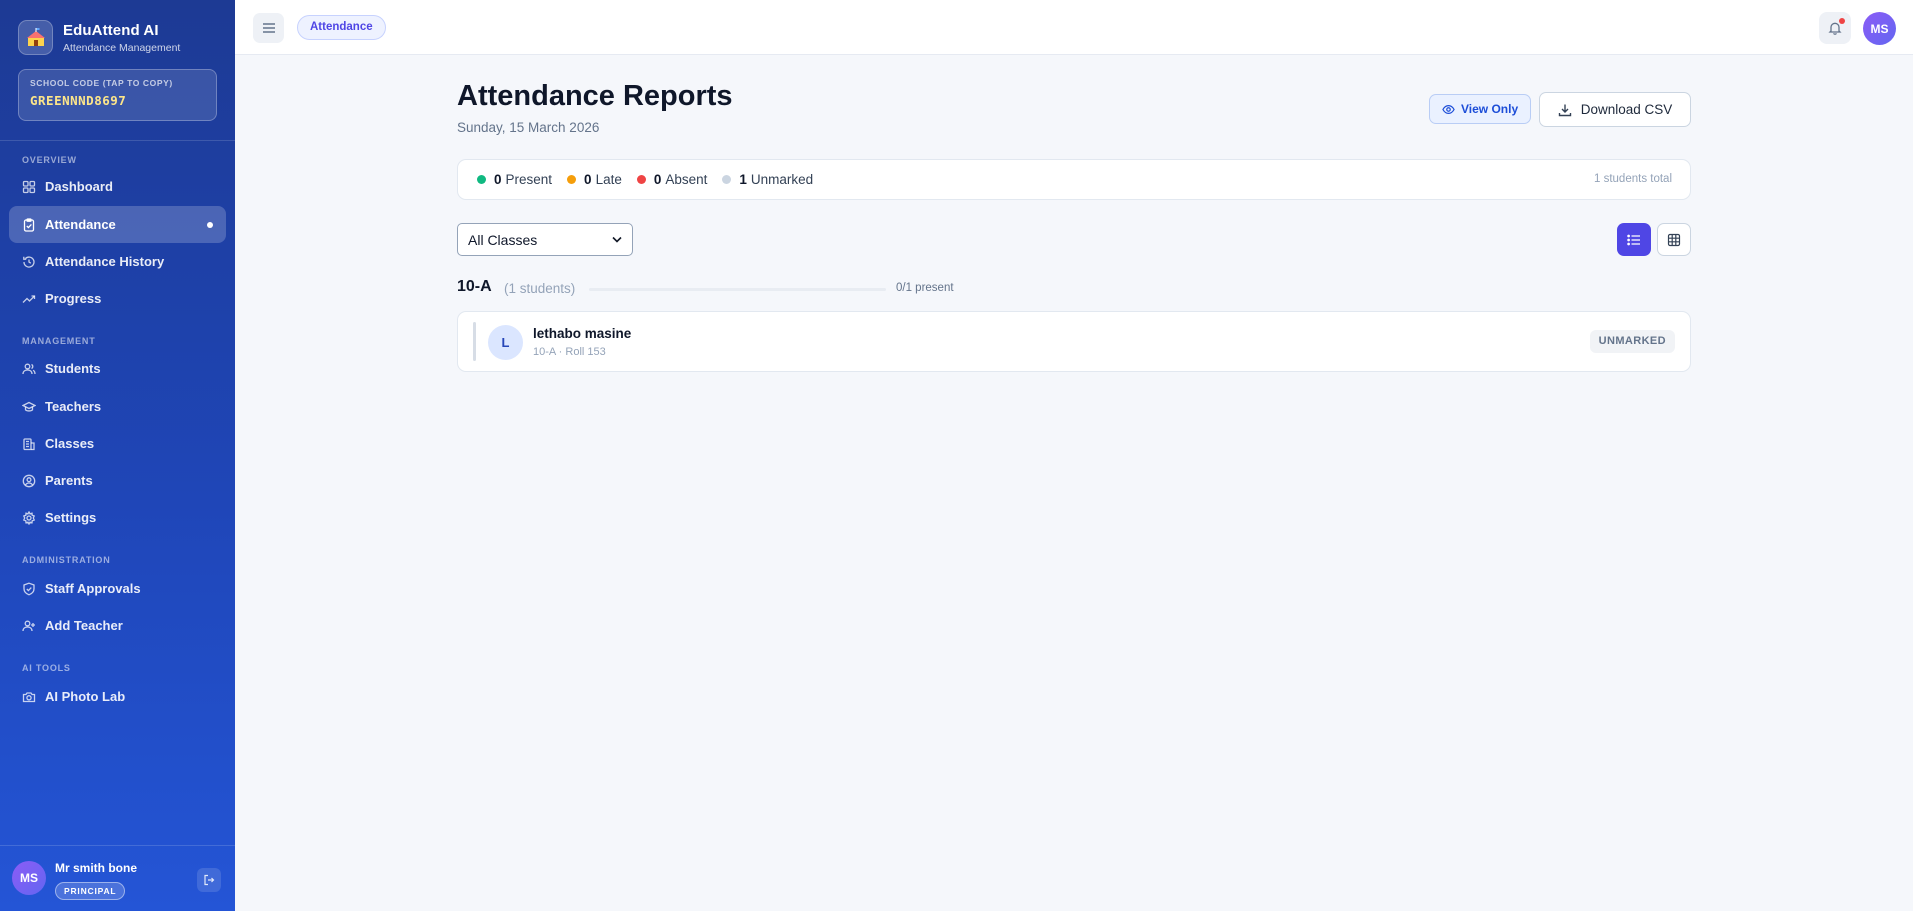  What do you see at coordinates (29, 480) in the screenshot?
I see `user-circle-icon` at bounding box center [29, 480].